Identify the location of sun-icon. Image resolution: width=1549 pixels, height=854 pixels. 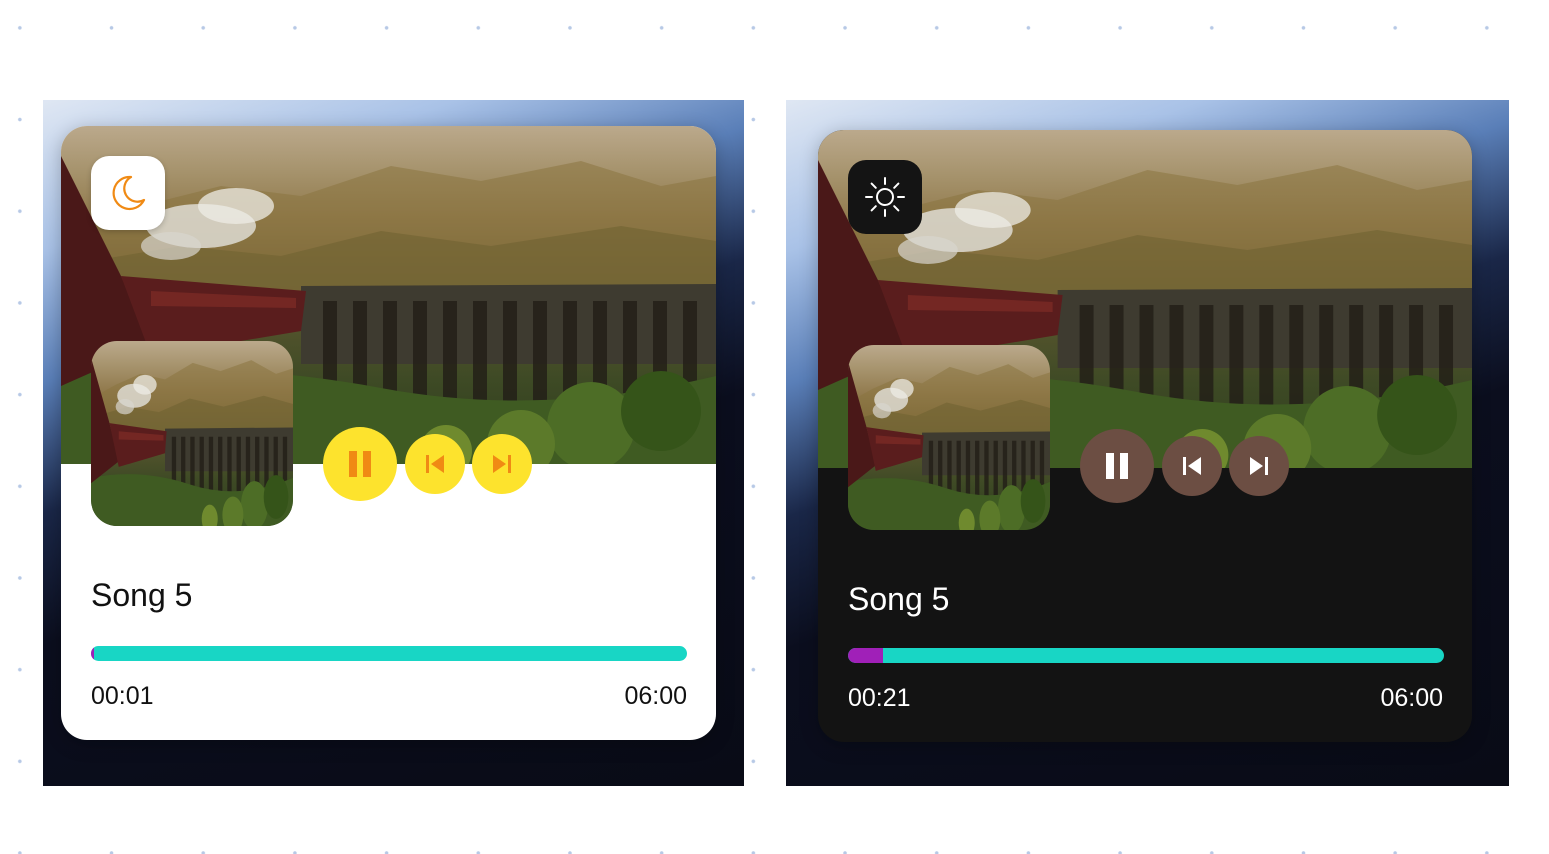
(885, 197).